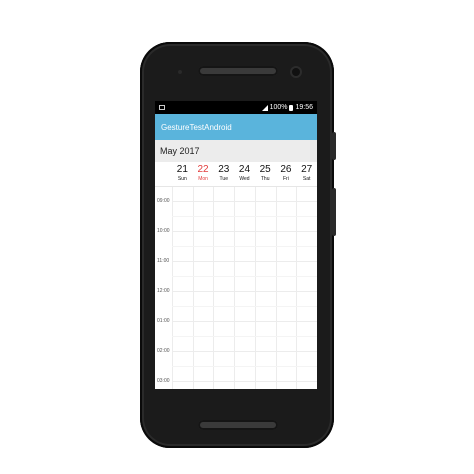  I want to click on day-column-header: 23 Tue, so click(223, 173).